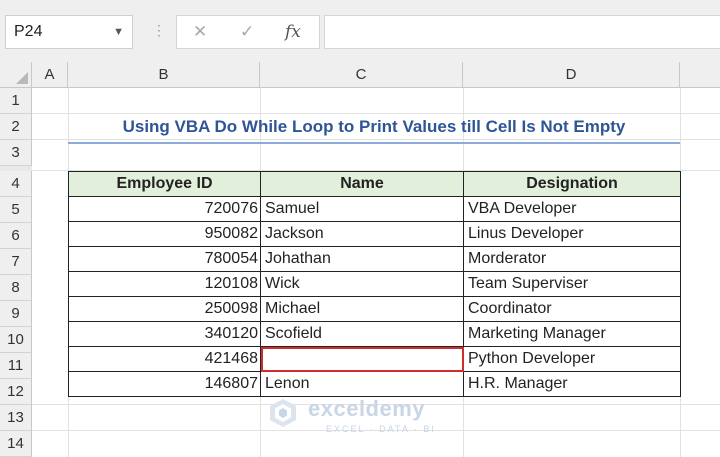 The width and height of the screenshot is (720, 457). I want to click on table-header-row: Employee ID Name Designation, so click(374, 184).